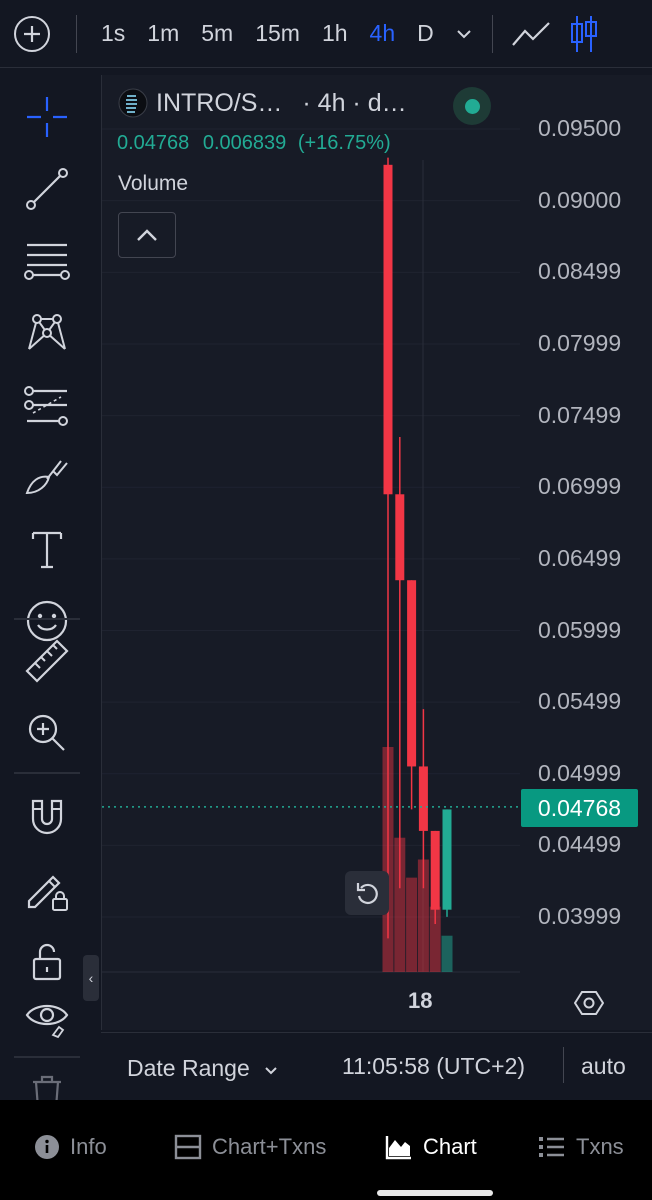 This screenshot has height=1200, width=652. Describe the element at coordinates (580, 772) in the screenshot. I see `price-axis-label: 0.04999` at that location.